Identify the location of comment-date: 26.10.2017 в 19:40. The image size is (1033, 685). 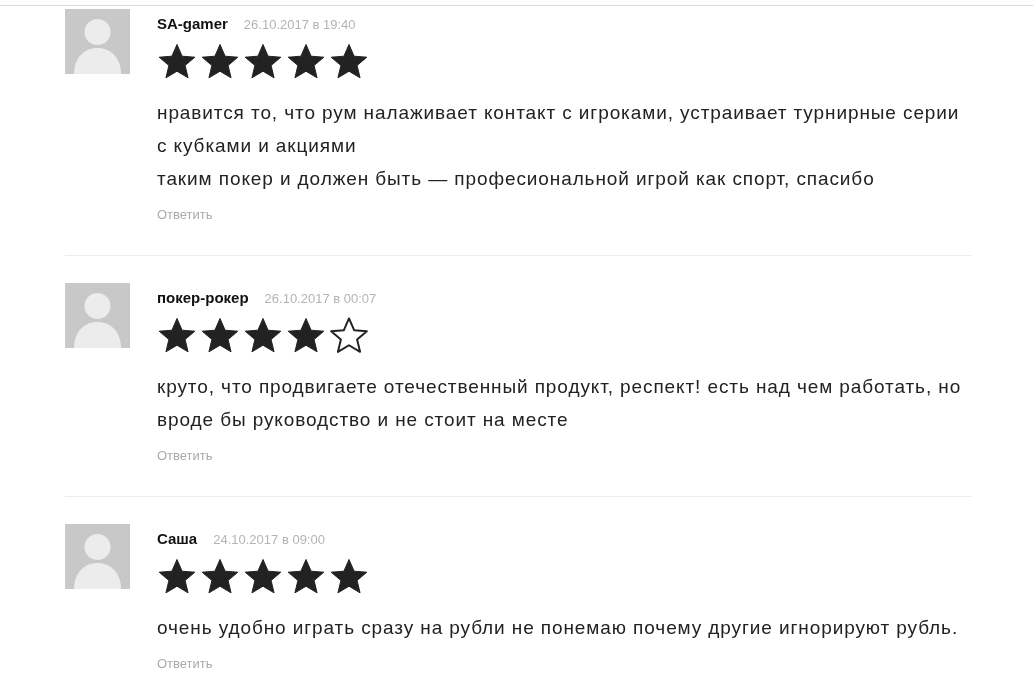
(299, 24).